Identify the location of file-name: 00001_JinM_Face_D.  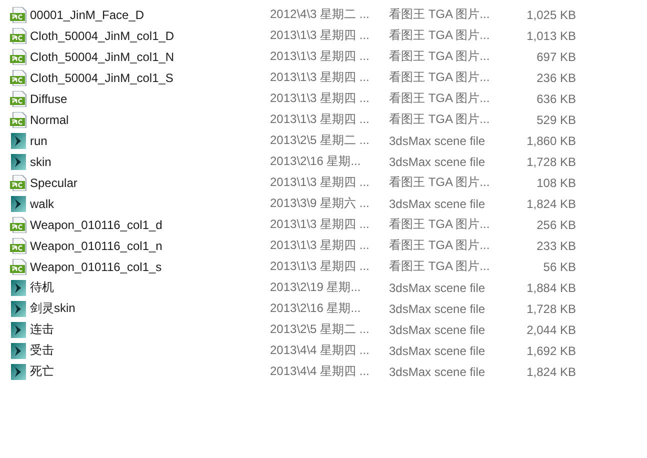
(148, 15).